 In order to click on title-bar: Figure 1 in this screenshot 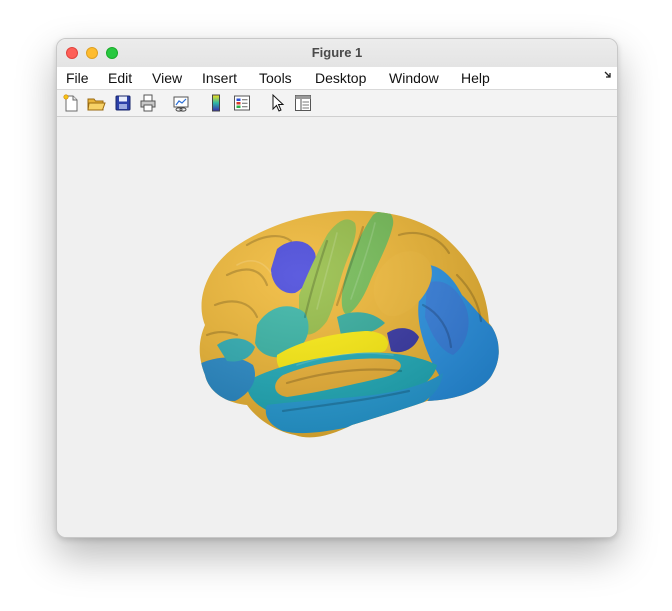, I will do `click(337, 53)`.